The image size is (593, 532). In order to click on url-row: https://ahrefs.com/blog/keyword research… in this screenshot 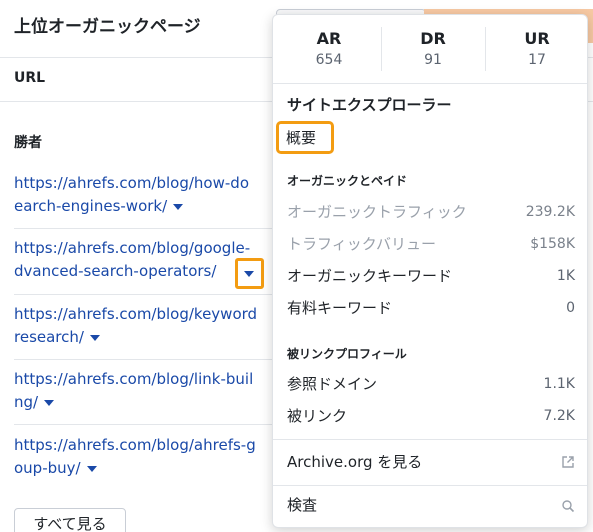, I will do `click(151, 326)`.